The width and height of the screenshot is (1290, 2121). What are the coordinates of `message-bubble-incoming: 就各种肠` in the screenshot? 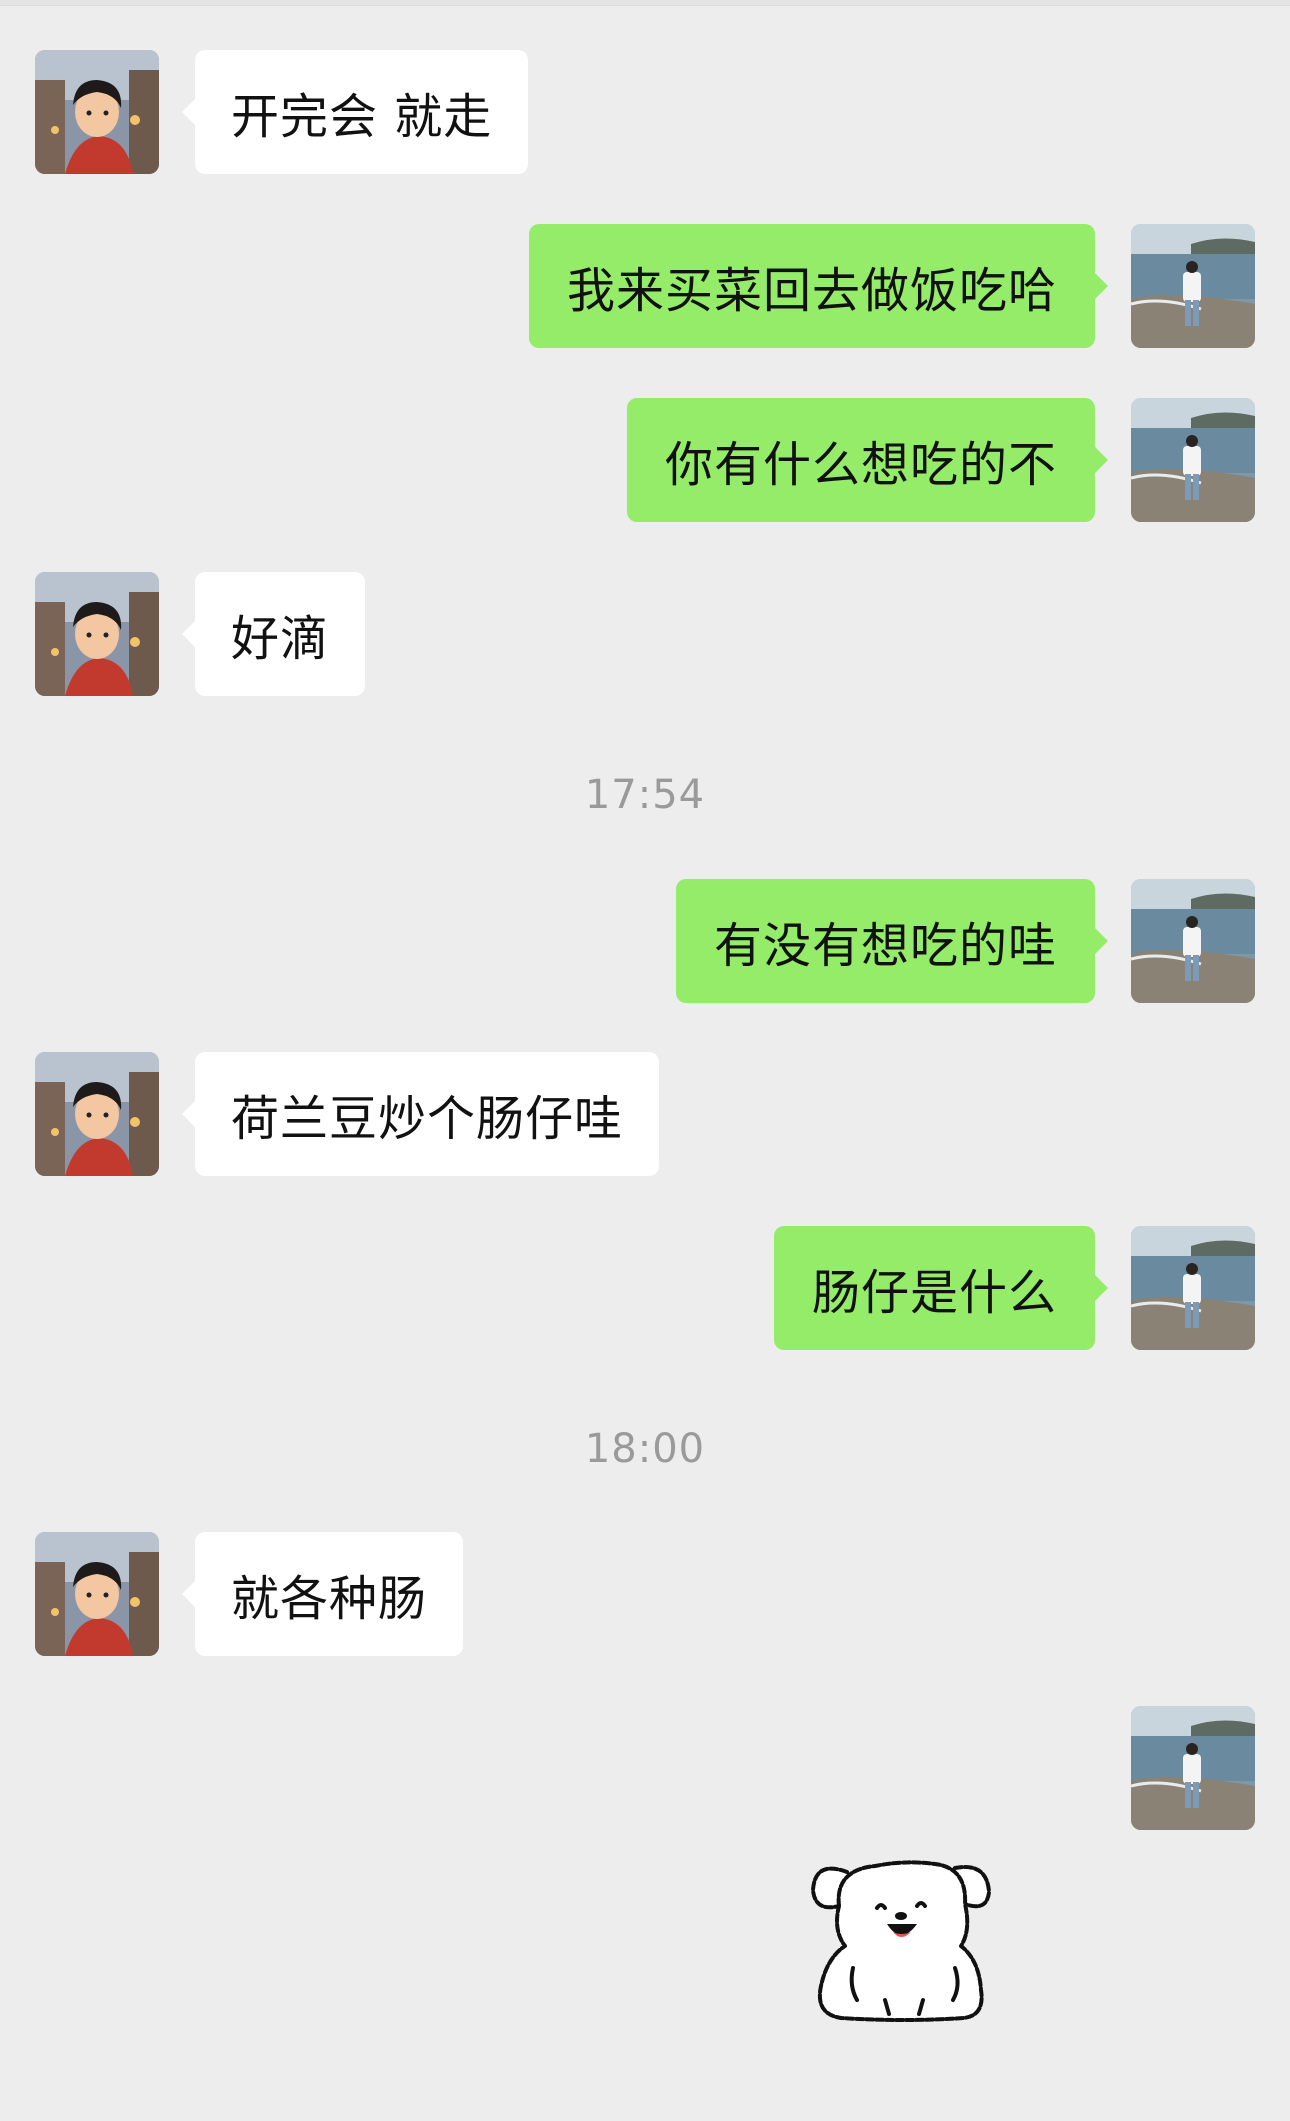 It's located at (322, 1594).